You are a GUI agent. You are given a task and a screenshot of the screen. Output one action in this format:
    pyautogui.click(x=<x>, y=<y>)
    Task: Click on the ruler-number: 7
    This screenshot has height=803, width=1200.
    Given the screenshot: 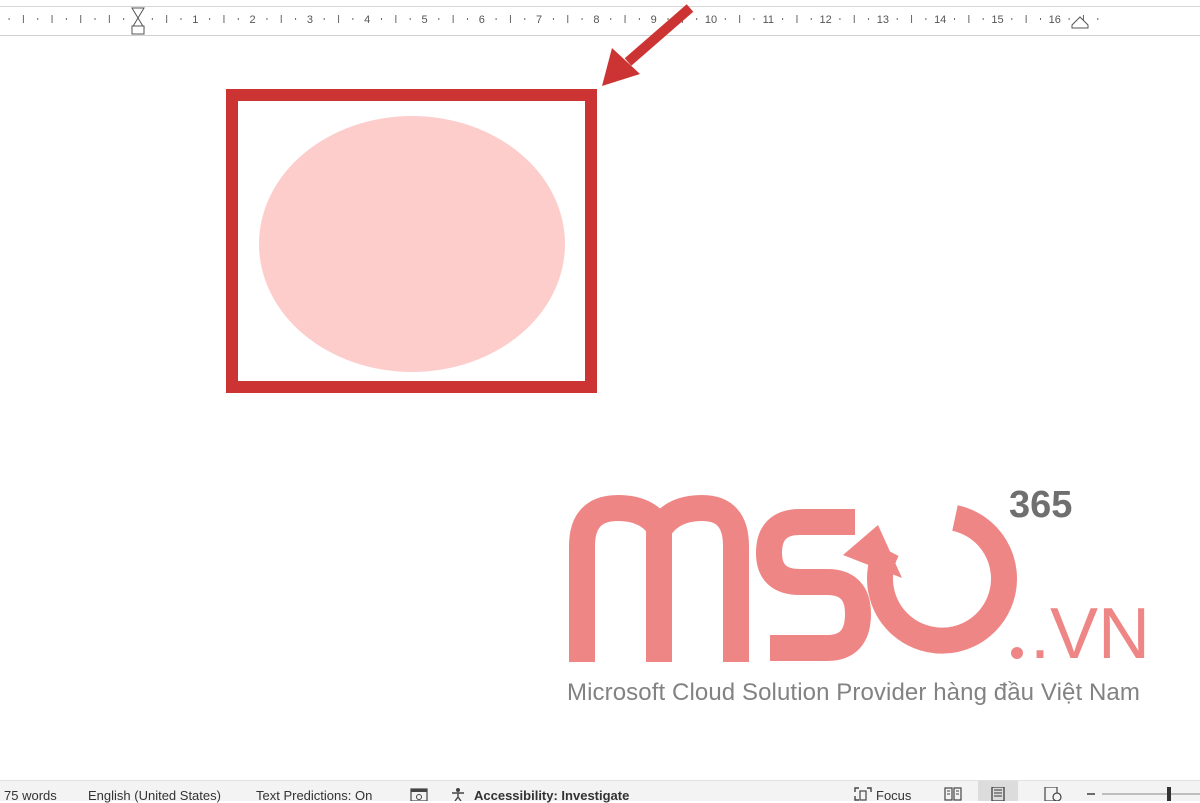 What is the action you would take?
    pyautogui.click(x=539, y=20)
    